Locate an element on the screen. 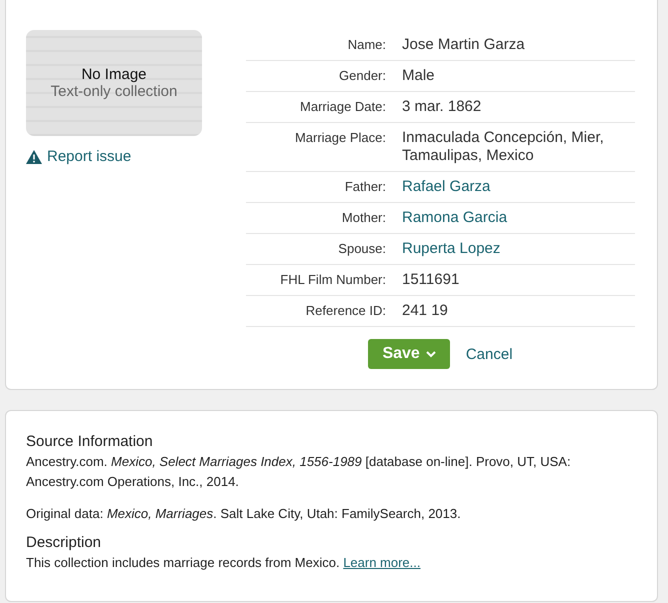 This screenshot has width=668, height=603. cancel-link: Cancel is located at coordinates (489, 354).